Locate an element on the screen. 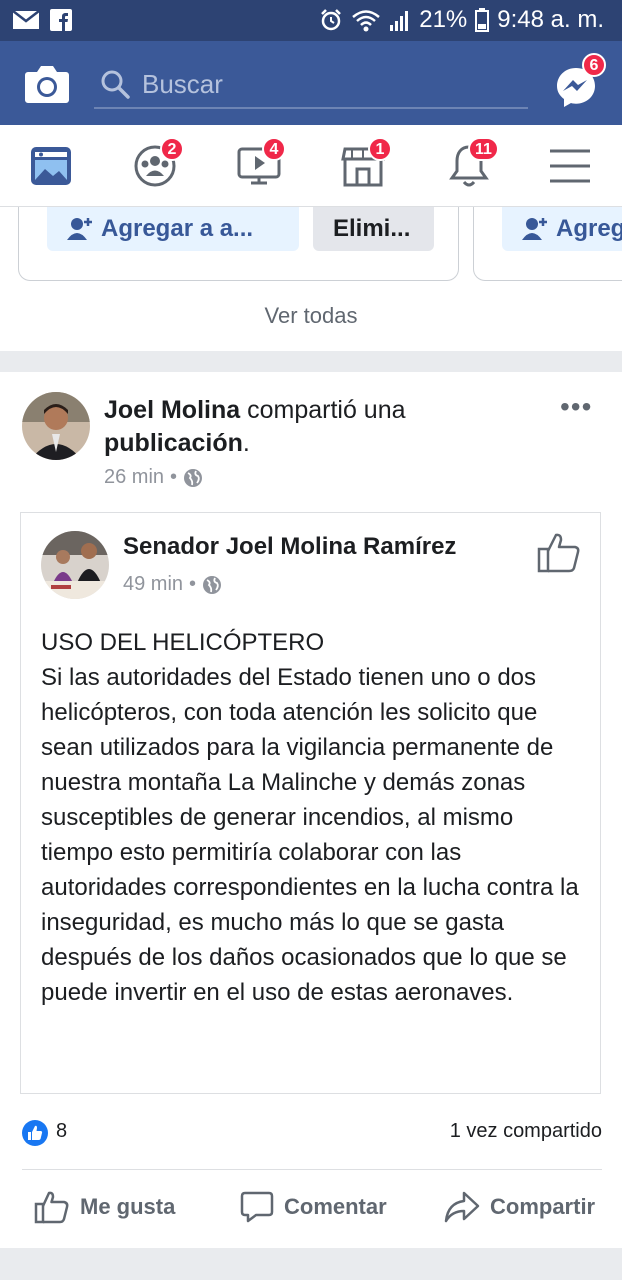 The height and width of the screenshot is (1280, 622). post-author: Joel Molina is located at coordinates (172, 410).